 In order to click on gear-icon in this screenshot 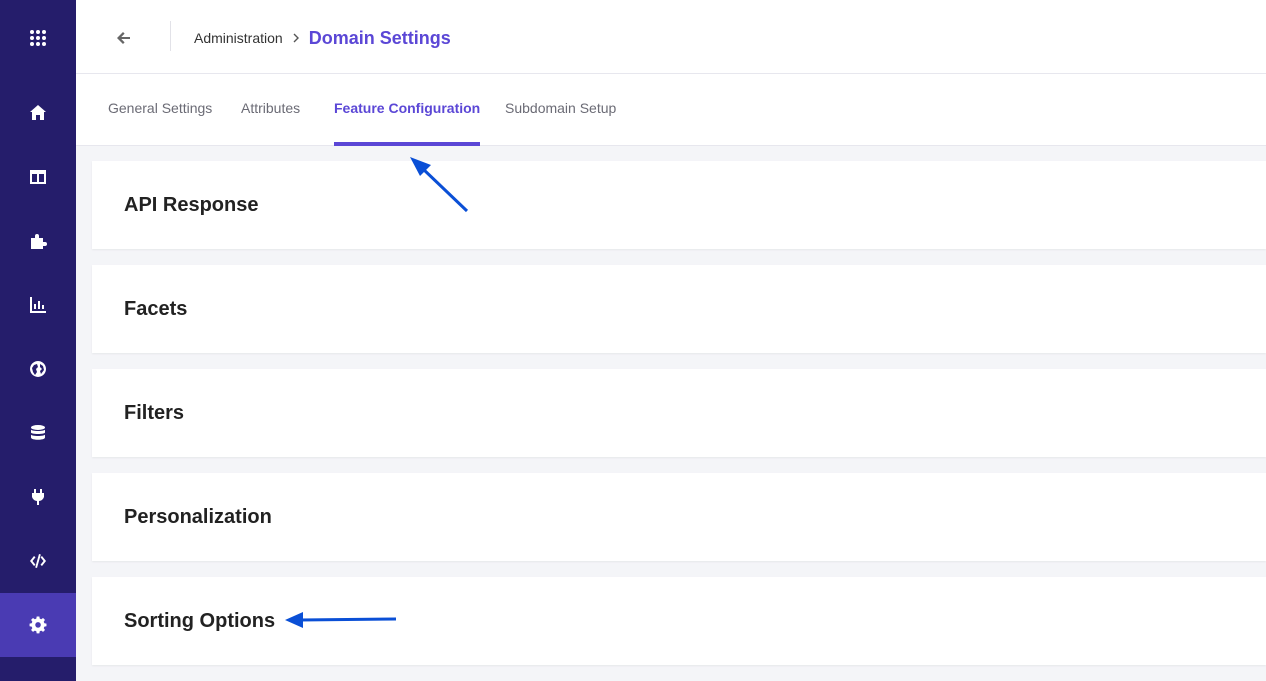, I will do `click(38, 625)`.